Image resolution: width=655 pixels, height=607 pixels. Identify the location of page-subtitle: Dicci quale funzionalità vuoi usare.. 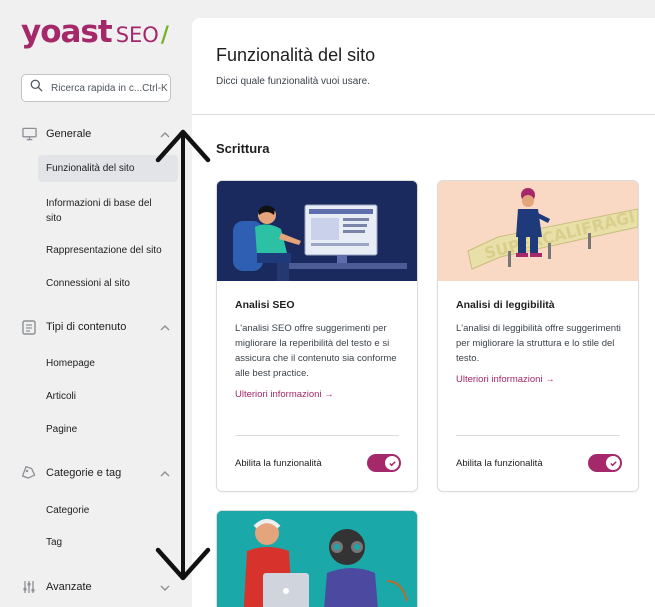
(293, 81).